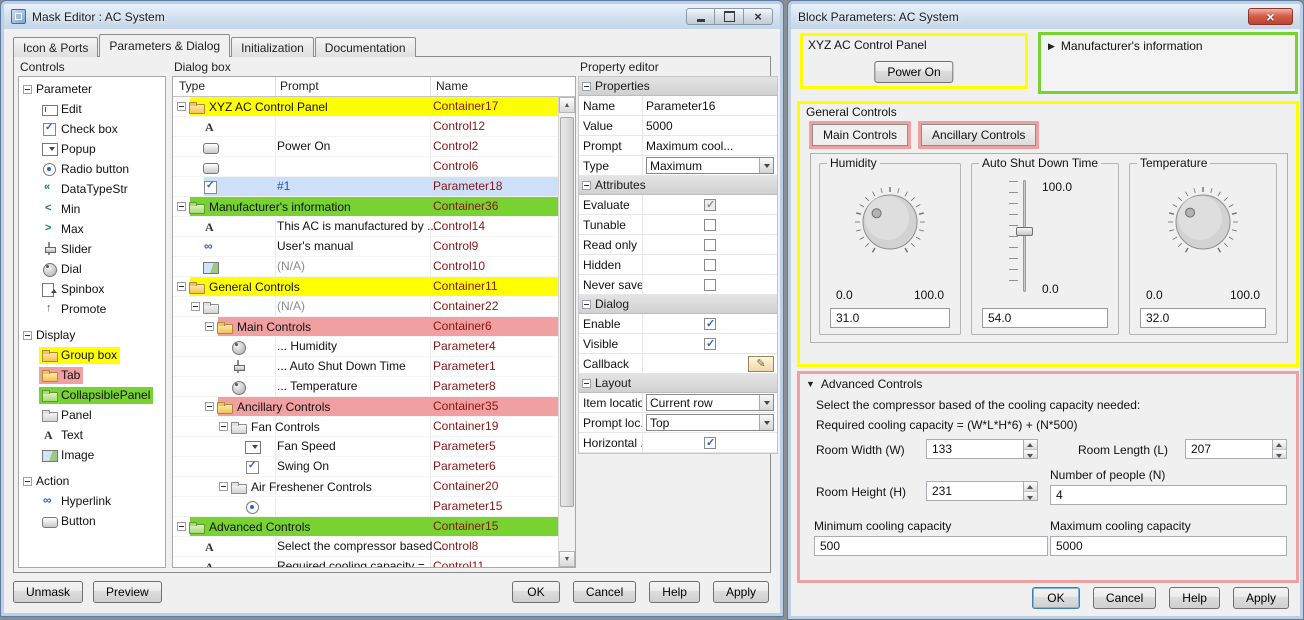 The width and height of the screenshot is (1304, 620). I want to click on dialog-row-parameter8: ... Temperature Parameter8, so click(365, 387).